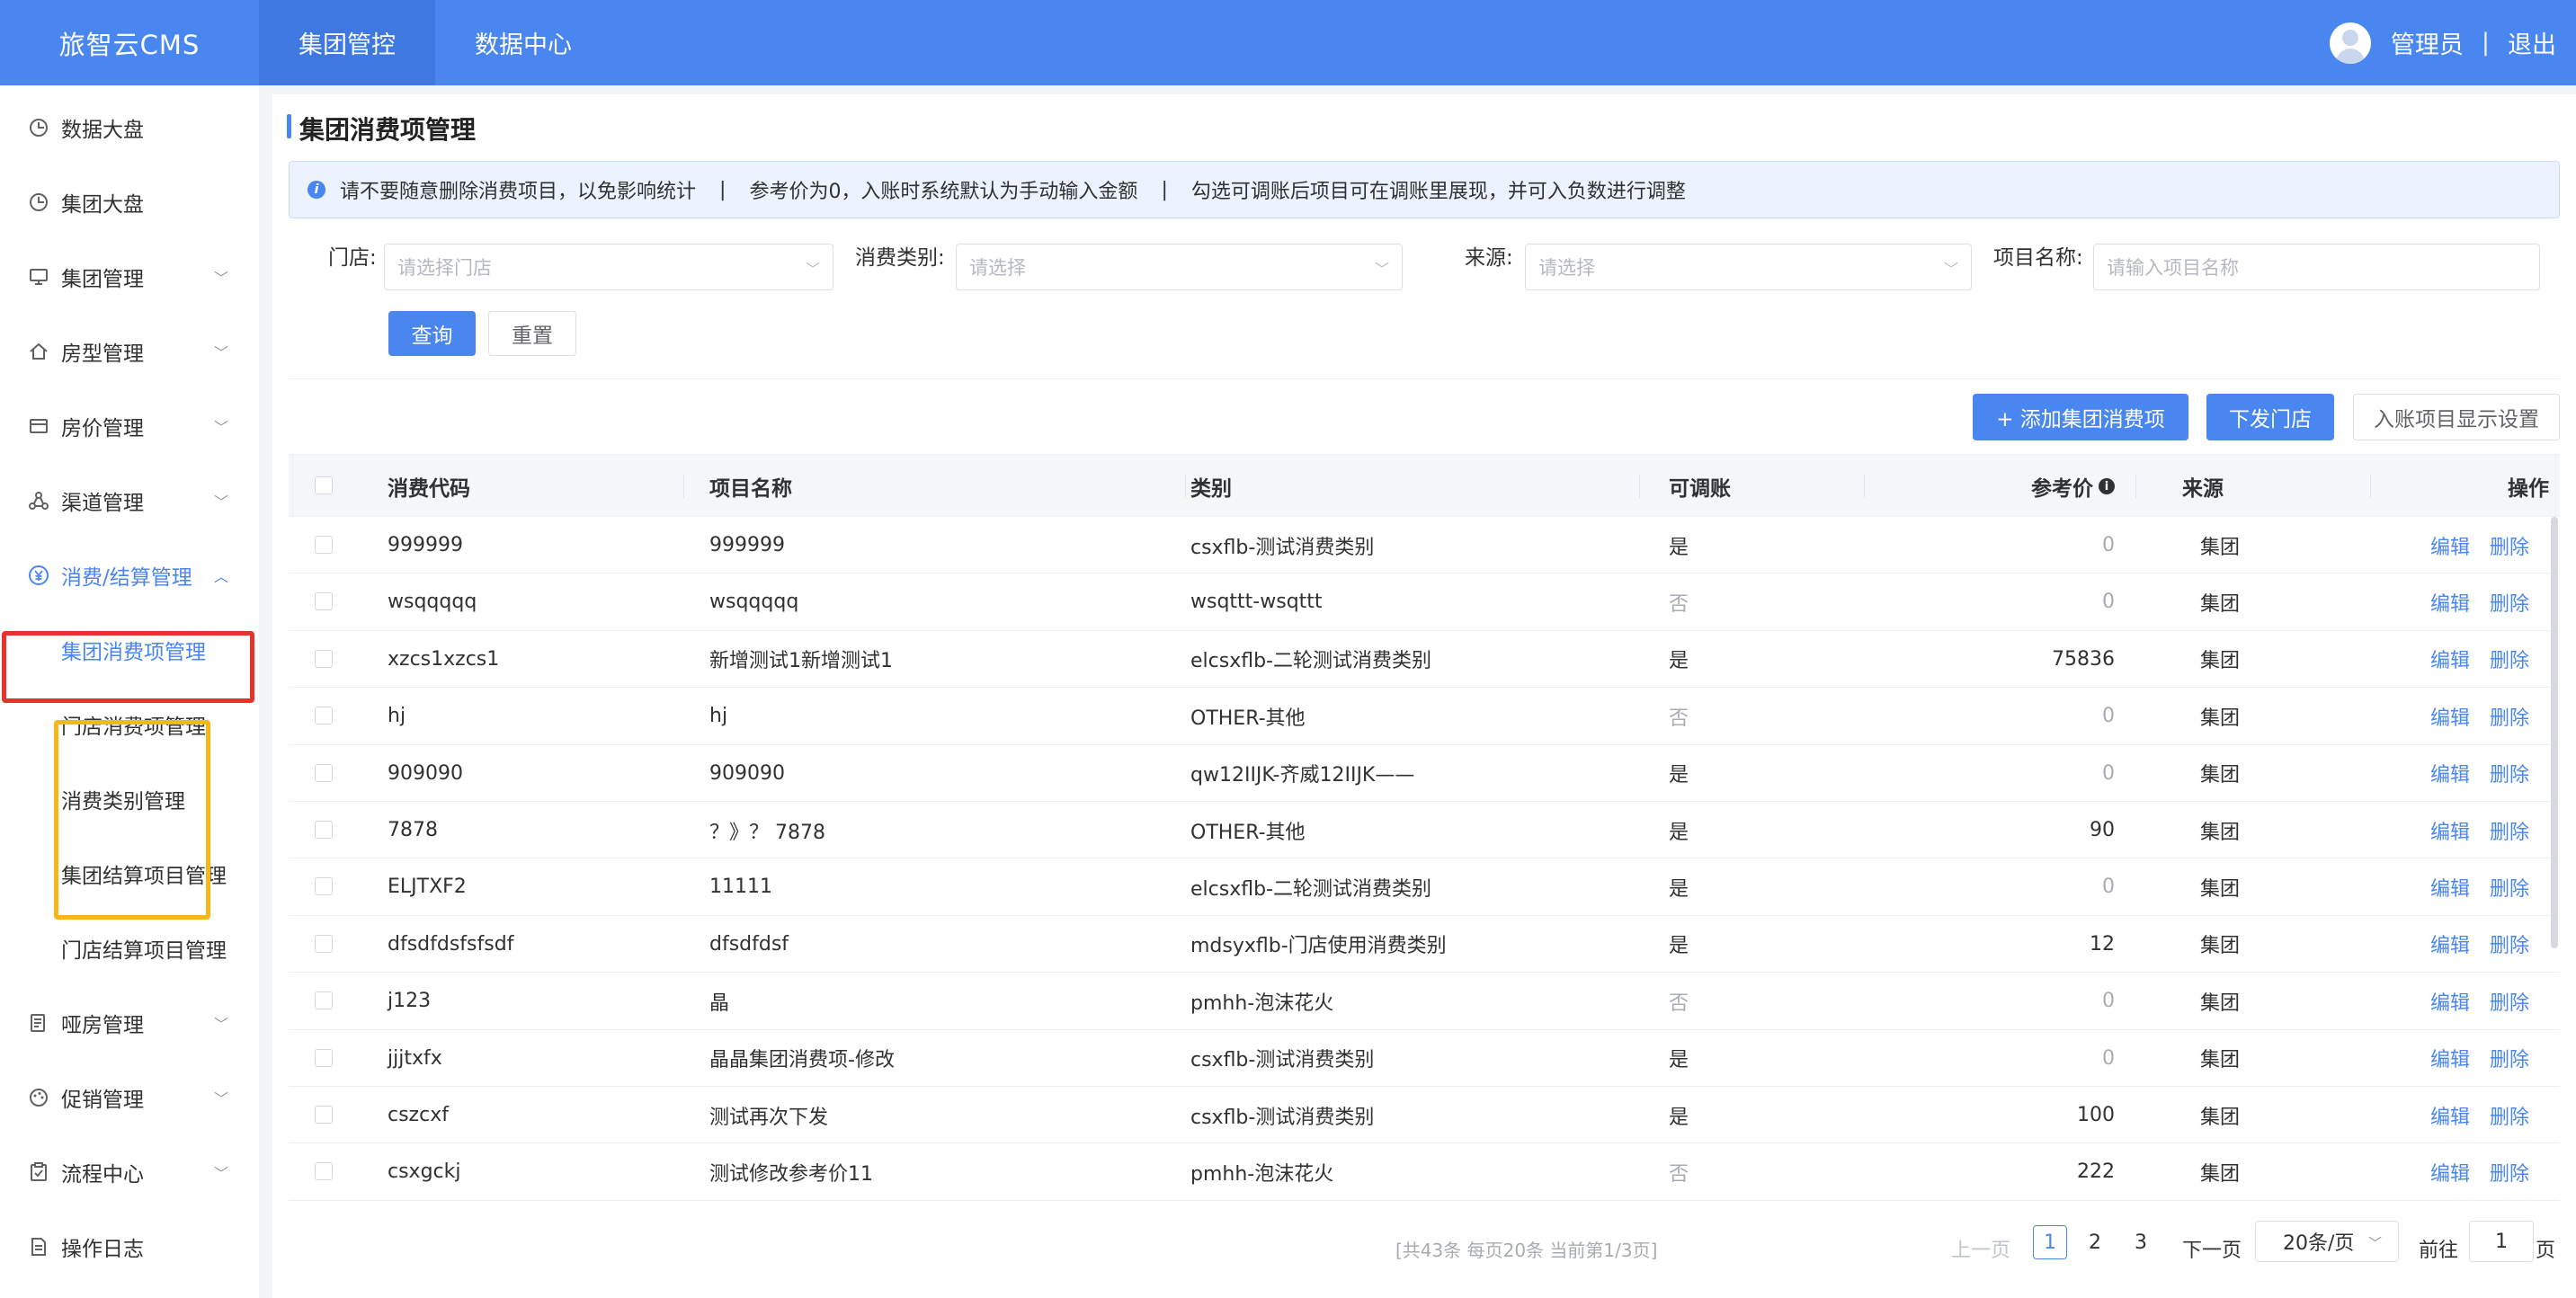 Image resolution: width=2576 pixels, height=1298 pixels. I want to click on question-icon: i, so click(2107, 486).